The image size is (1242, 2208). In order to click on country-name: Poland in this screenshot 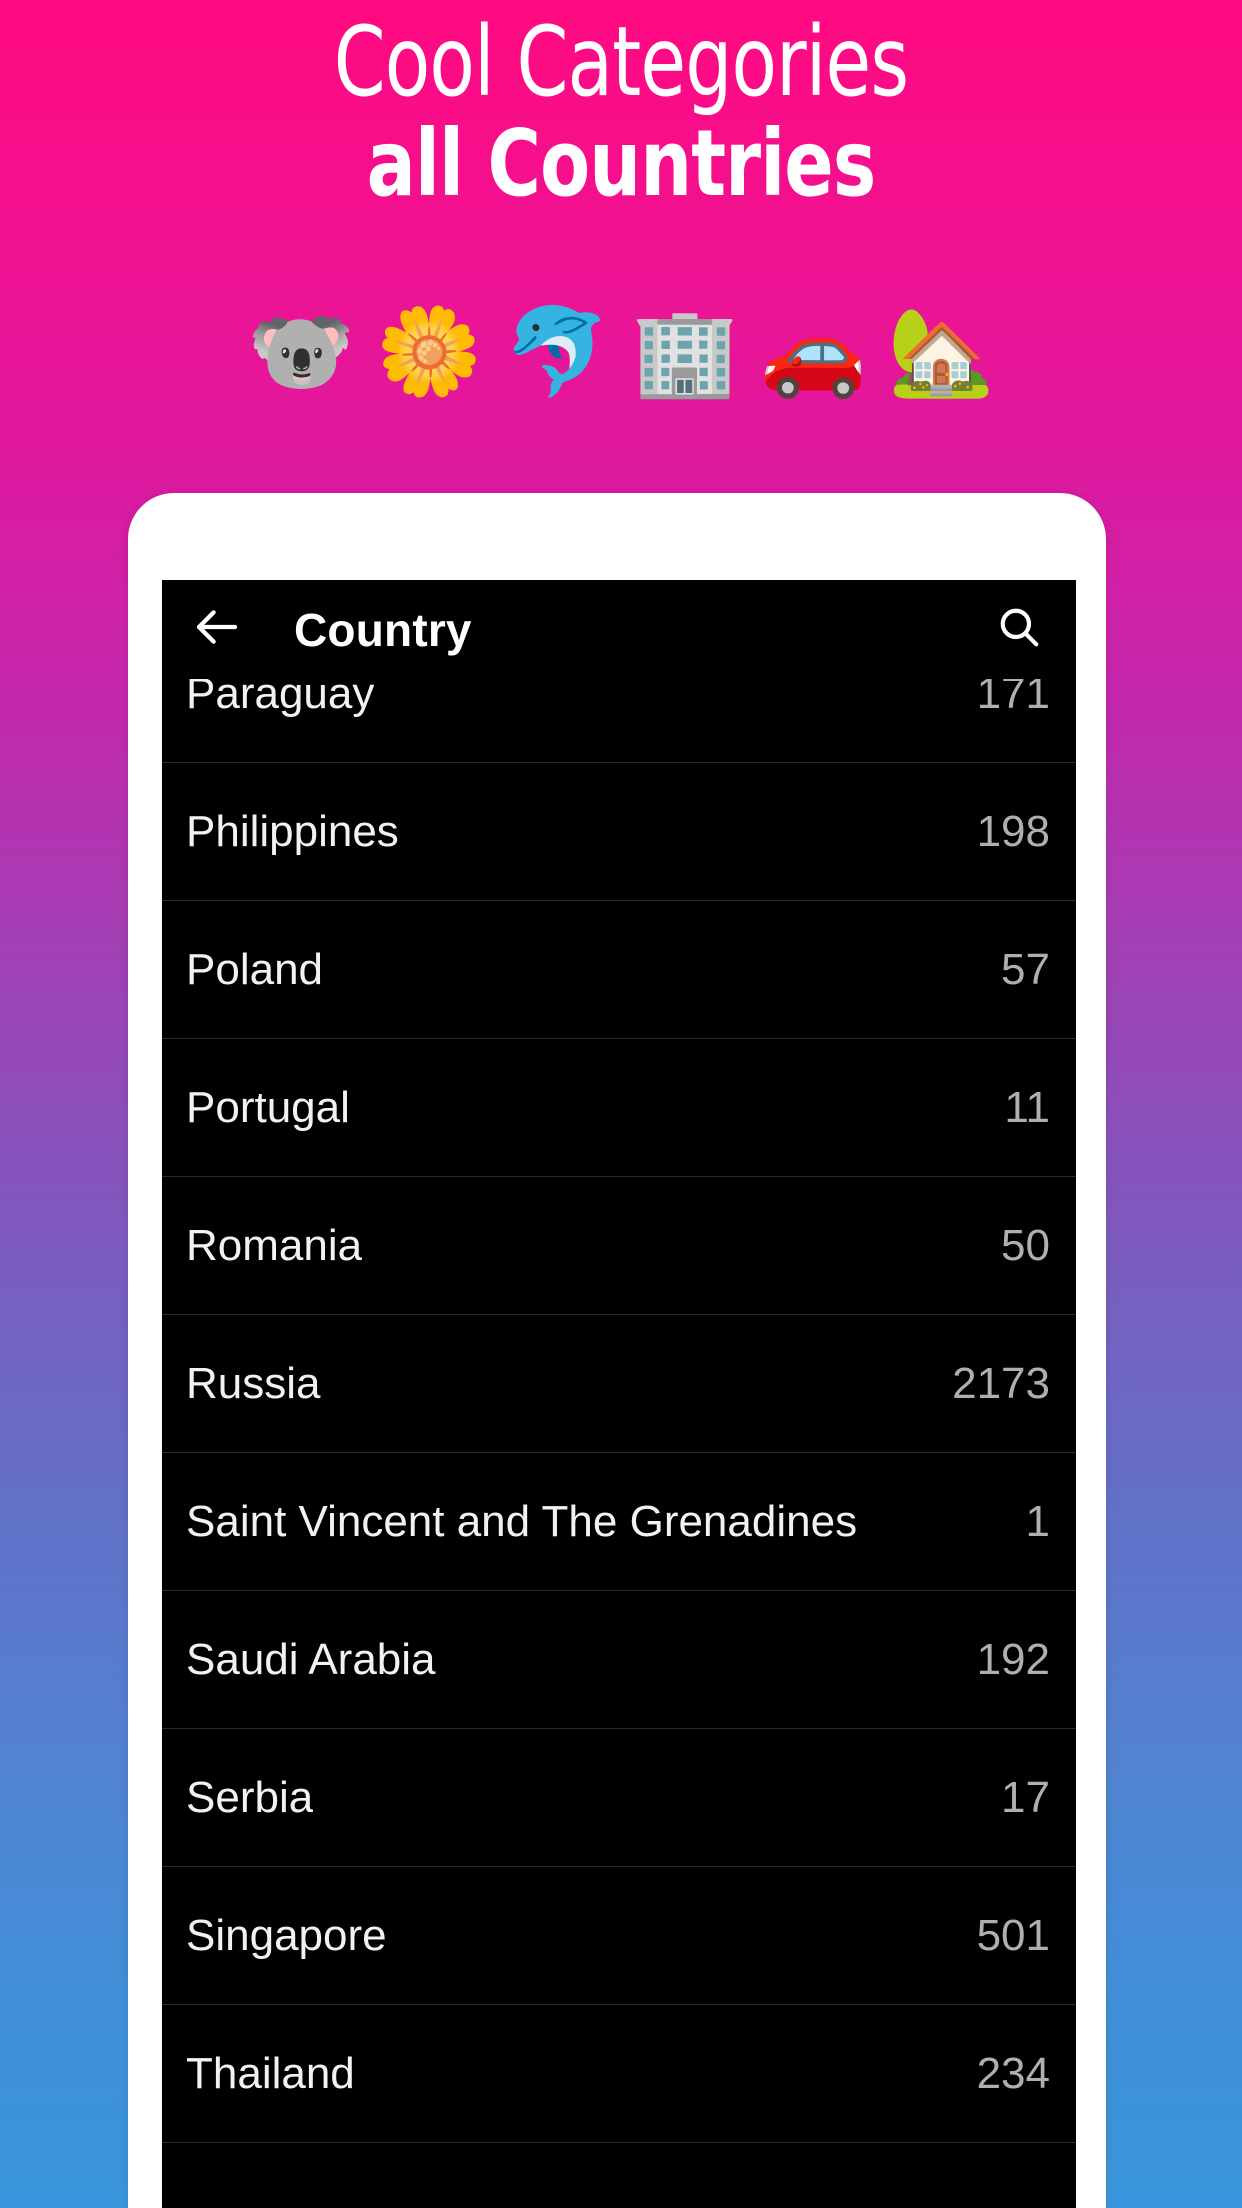, I will do `click(255, 969)`.